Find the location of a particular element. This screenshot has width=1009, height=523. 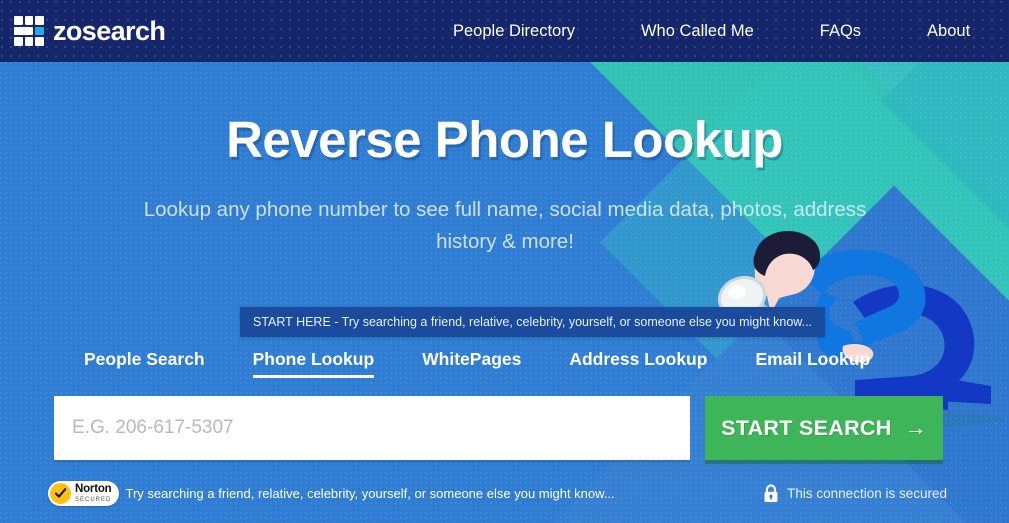

nav-item-who-called-me: Who Called Me is located at coordinates (697, 31).